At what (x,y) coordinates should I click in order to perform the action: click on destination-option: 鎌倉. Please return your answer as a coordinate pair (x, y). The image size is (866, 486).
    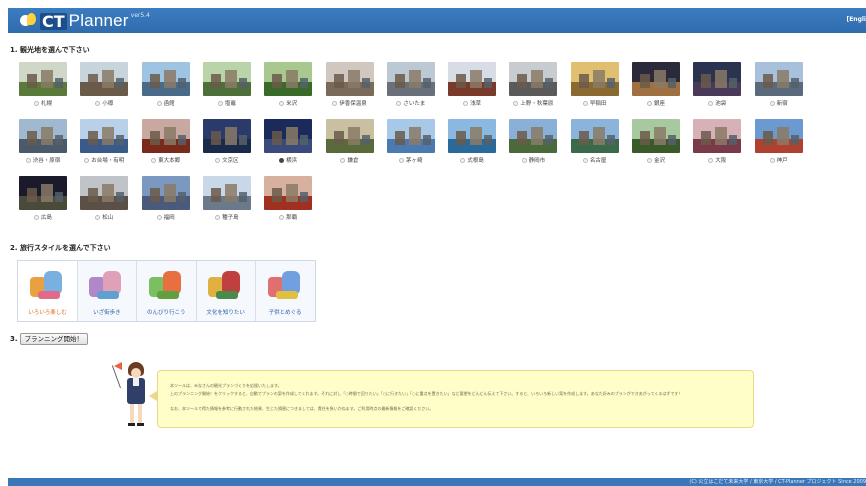
    Looking at the image, I should click on (350, 143).